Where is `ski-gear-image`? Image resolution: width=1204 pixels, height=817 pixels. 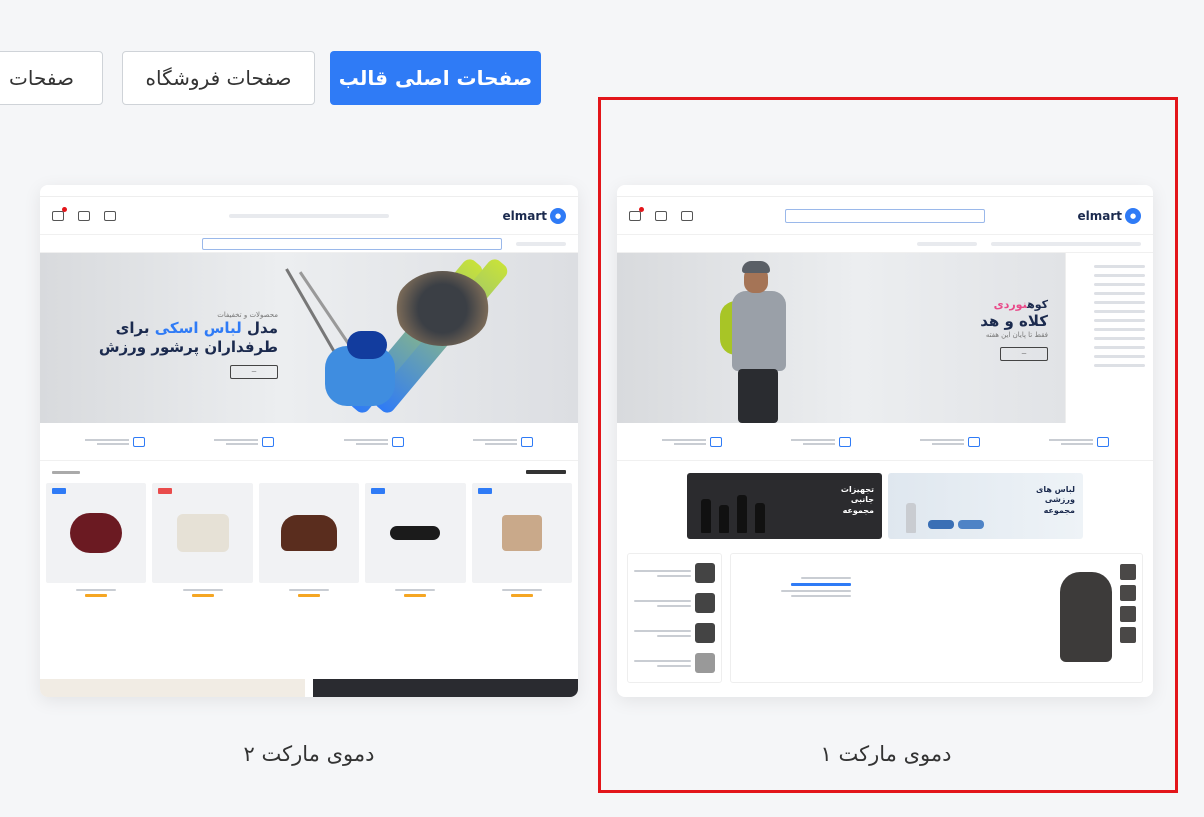
ski-gear-image is located at coordinates (398, 338).